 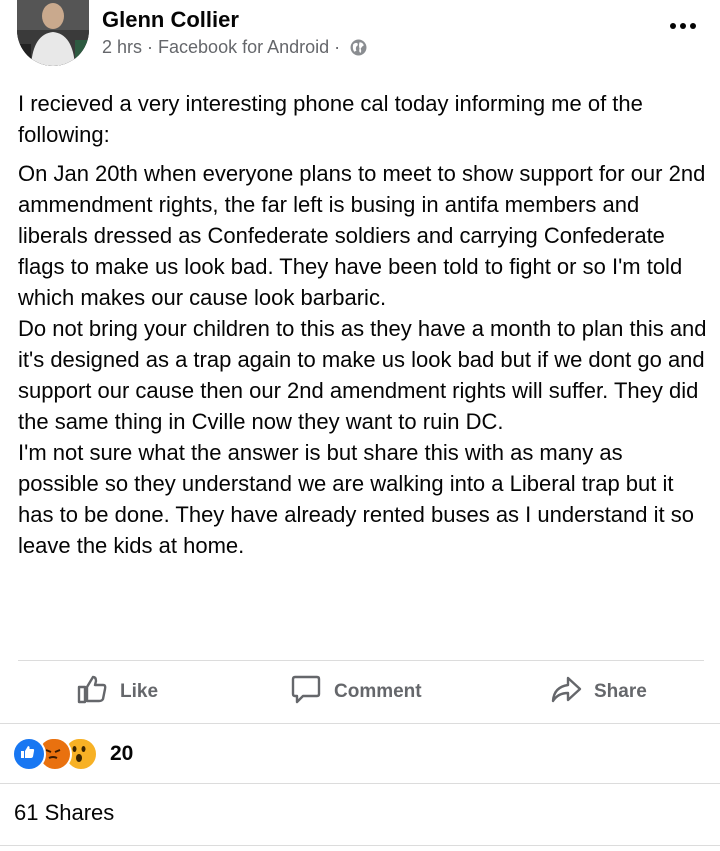 I want to click on action-bar: Like Comment Share, so click(x=360, y=692).